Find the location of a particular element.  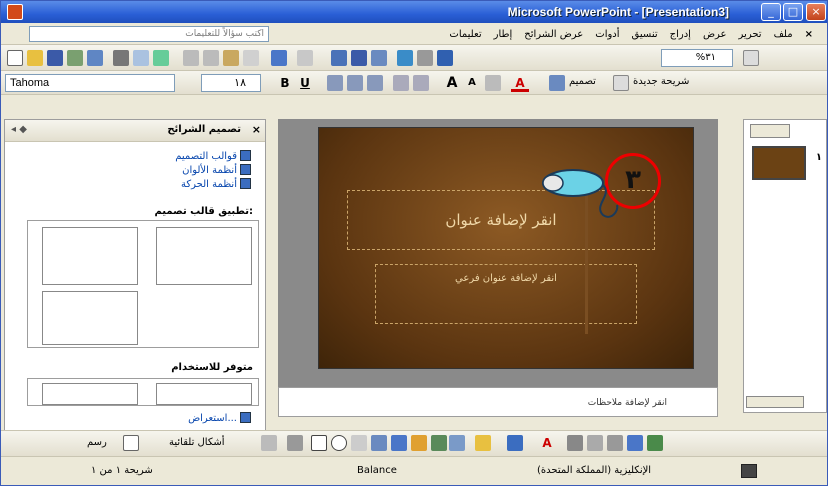

permission-icon is located at coordinates (75, 58).